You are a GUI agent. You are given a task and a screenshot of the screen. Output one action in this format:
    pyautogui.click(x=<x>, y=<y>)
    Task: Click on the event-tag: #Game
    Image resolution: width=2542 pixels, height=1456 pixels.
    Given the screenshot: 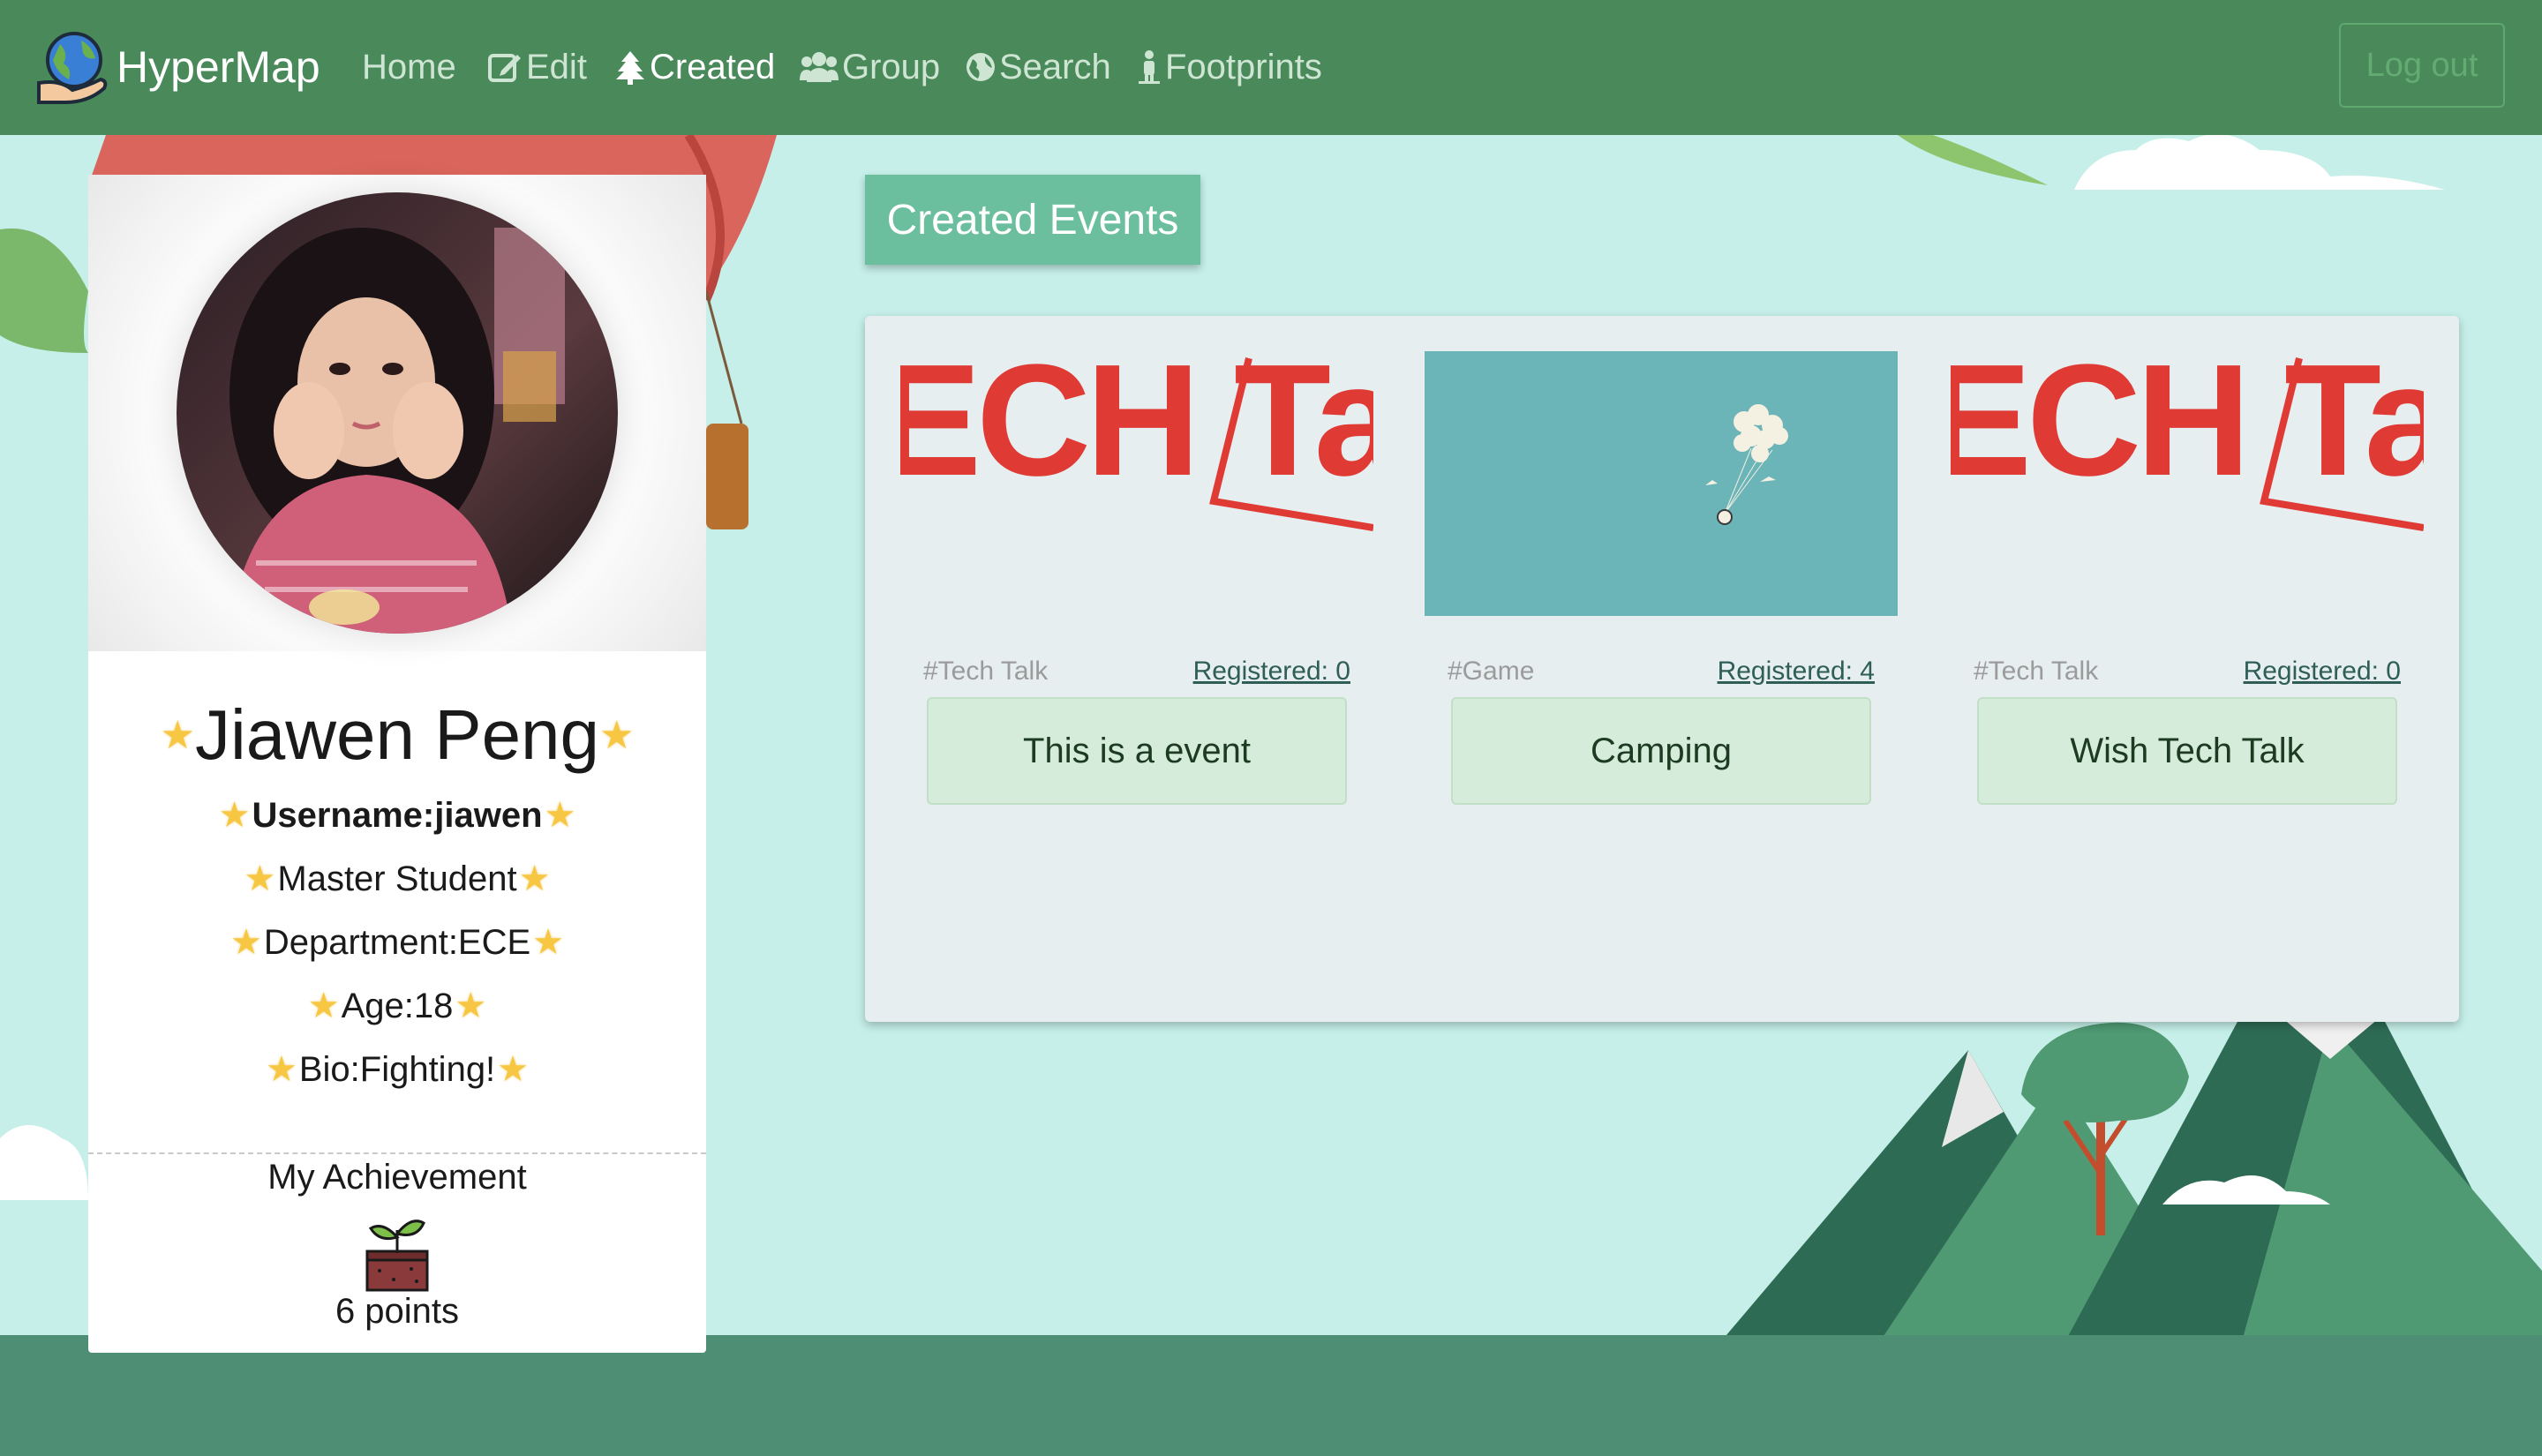 What is the action you would take?
    pyautogui.click(x=1491, y=671)
    